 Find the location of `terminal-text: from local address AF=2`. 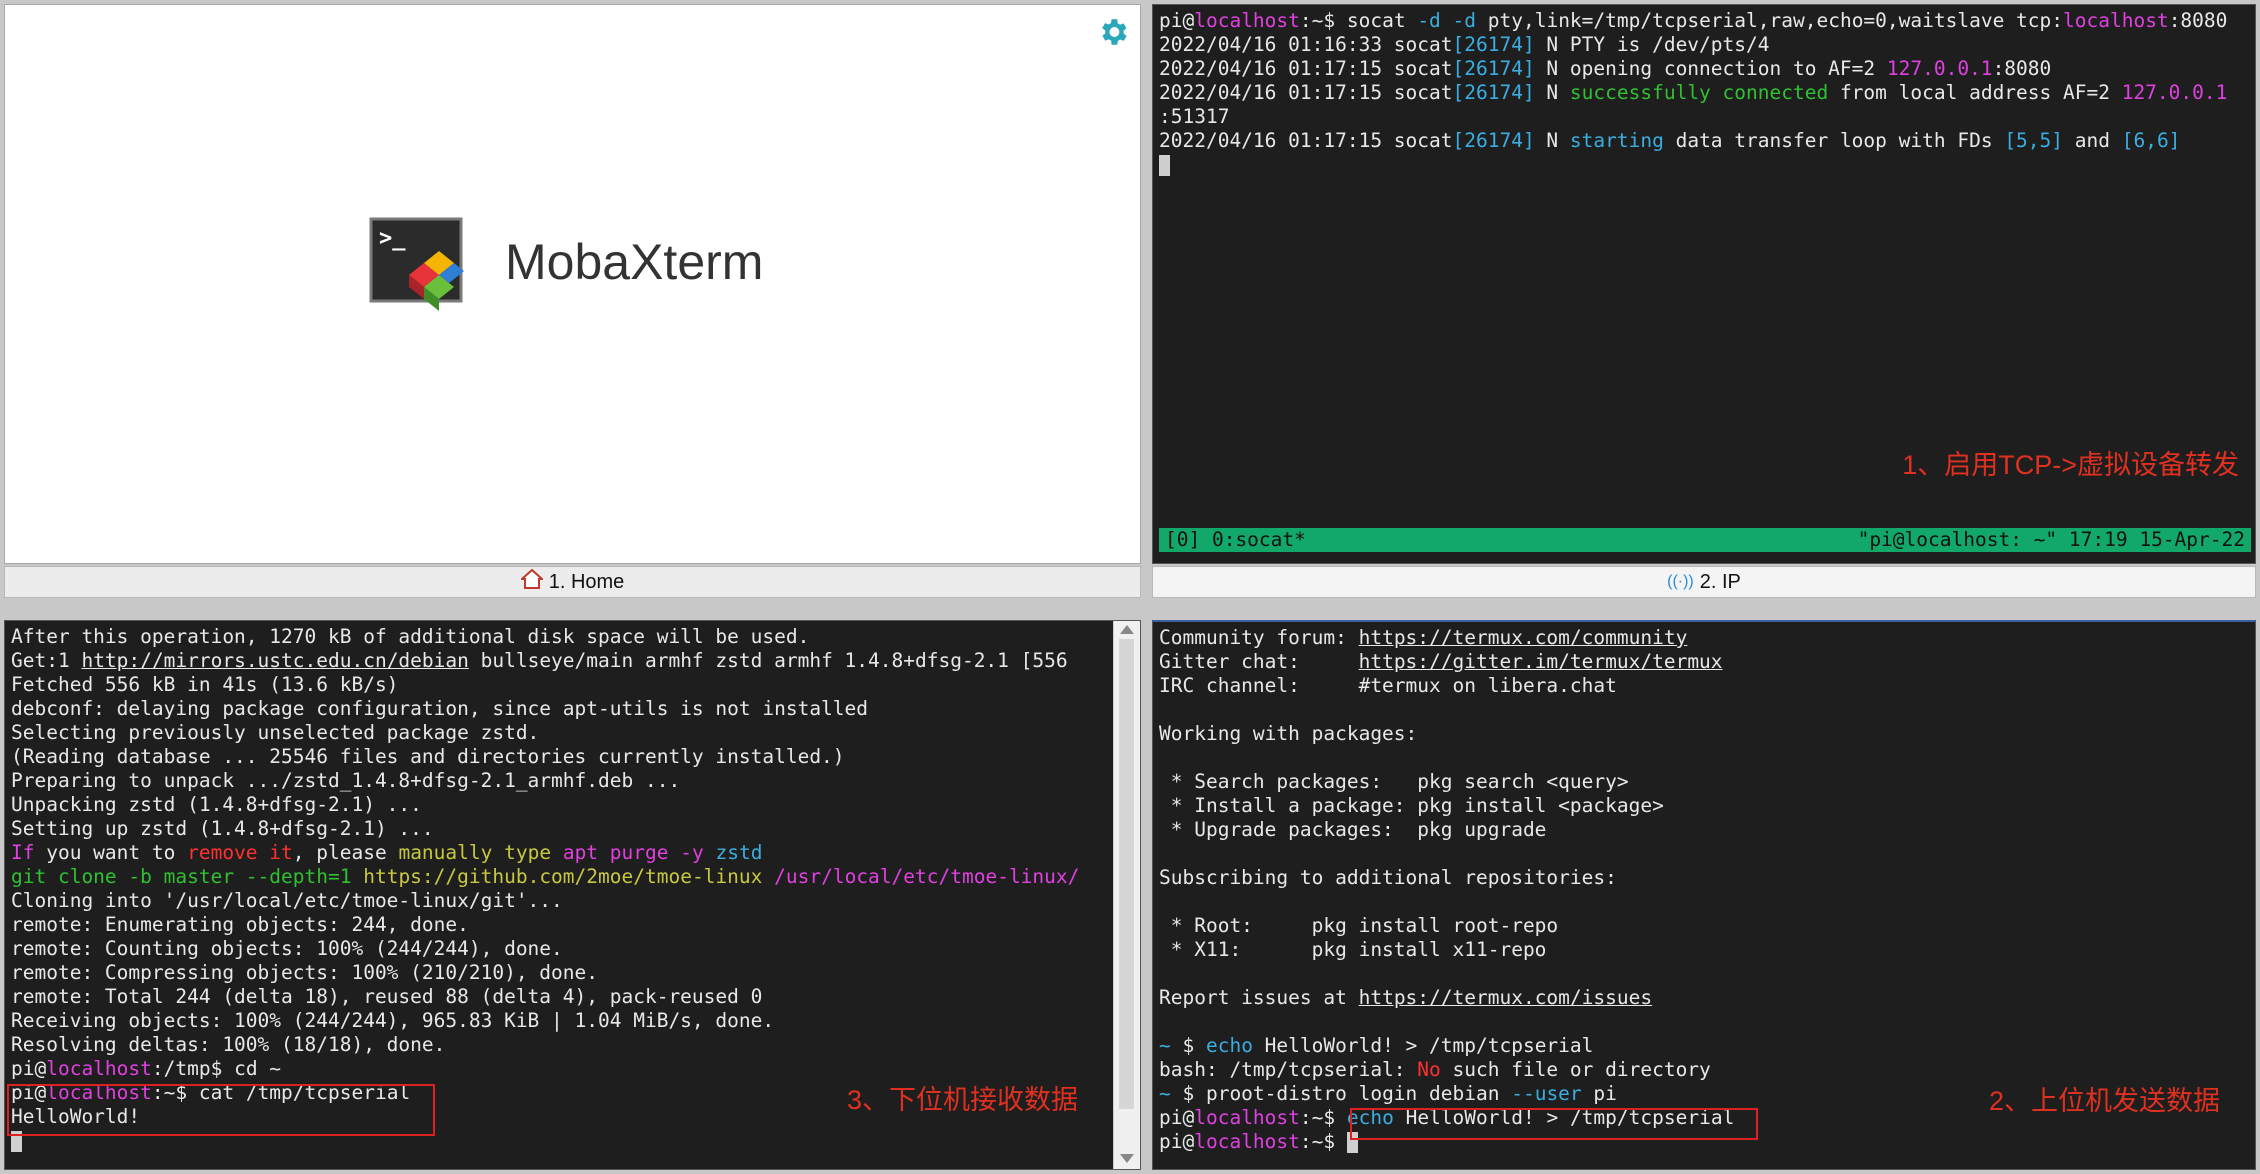

terminal-text: from local address AF=2 is located at coordinates (1975, 92).